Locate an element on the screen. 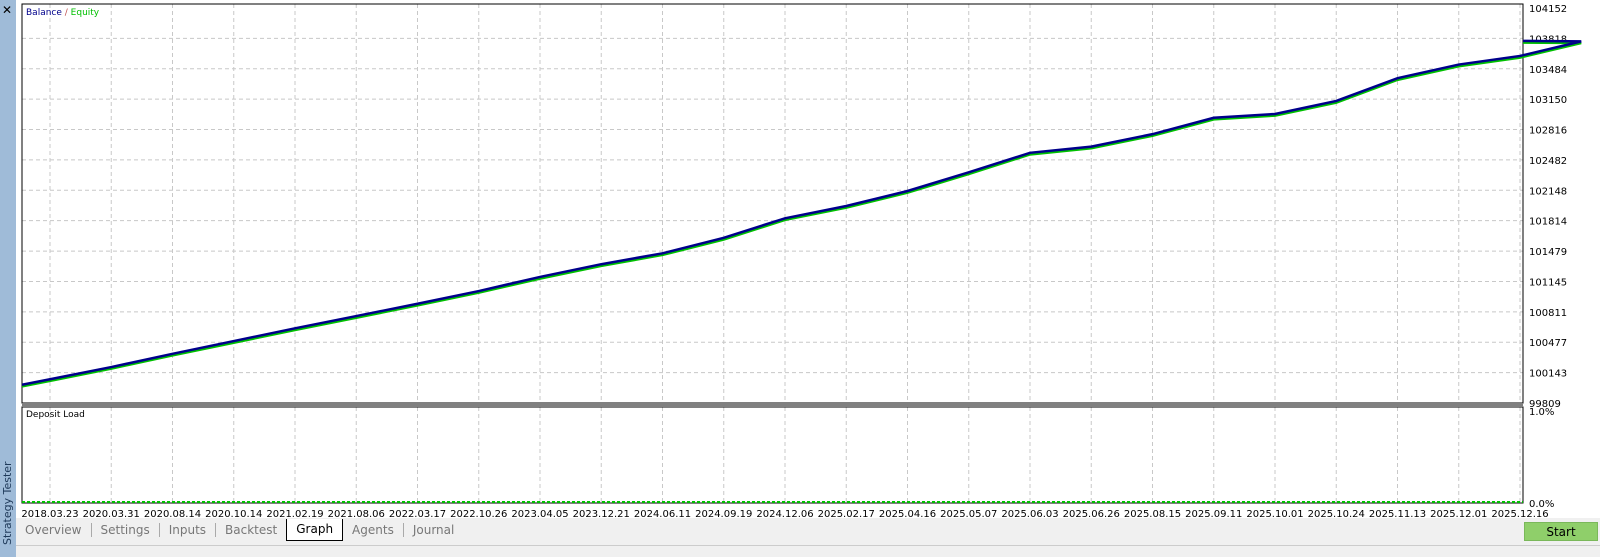 Image resolution: width=1600 pixels, height=557 pixels. strategy-tester-sidebar: ✕ Strategy Tester is located at coordinates (8, 278).